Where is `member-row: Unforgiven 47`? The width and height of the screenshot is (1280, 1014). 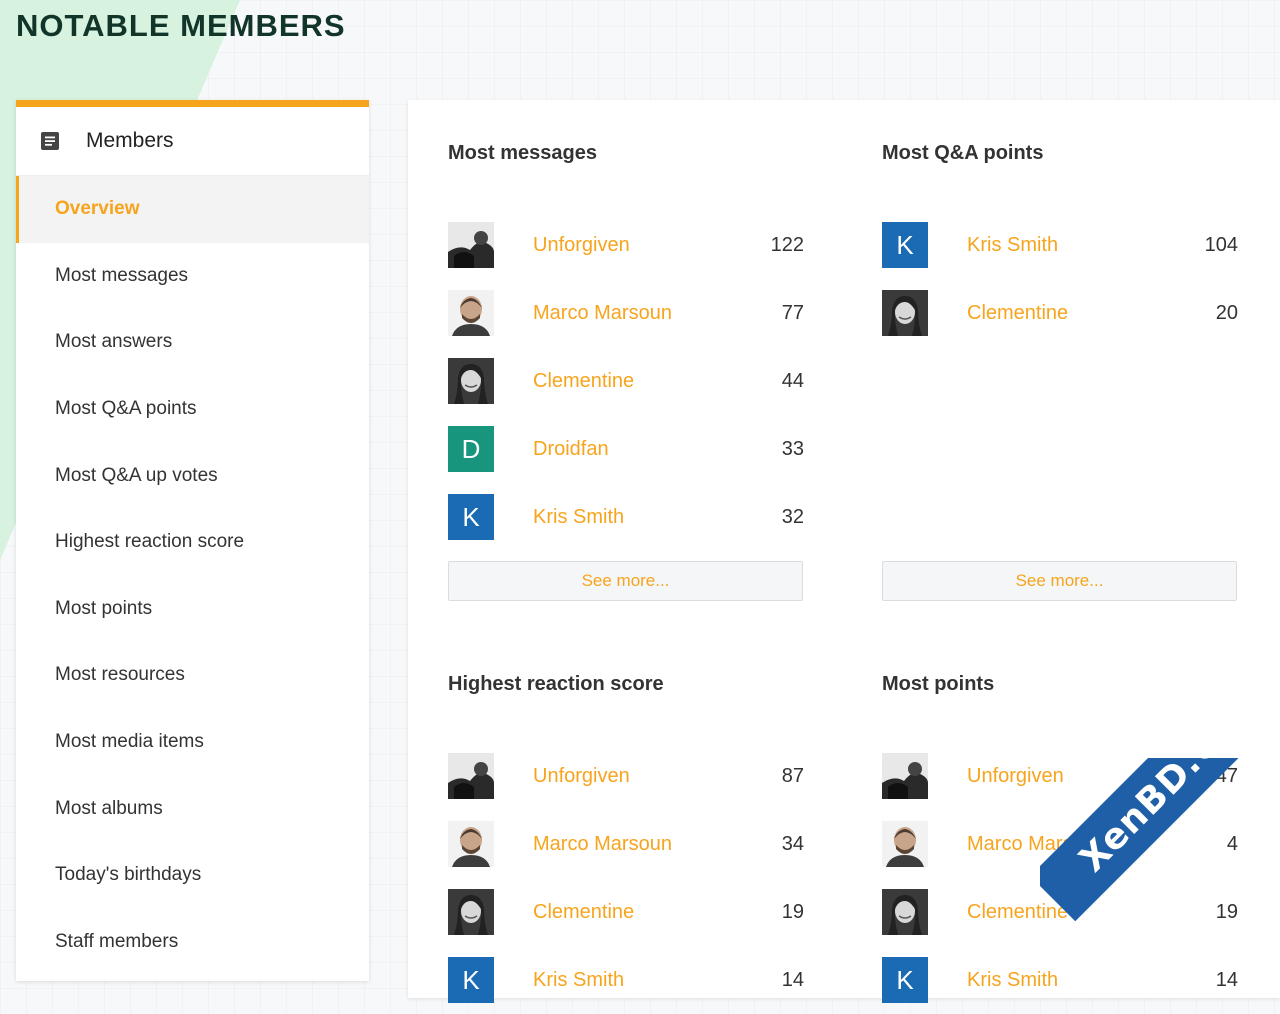 member-row: Unforgiven 47 is located at coordinates (1060, 776).